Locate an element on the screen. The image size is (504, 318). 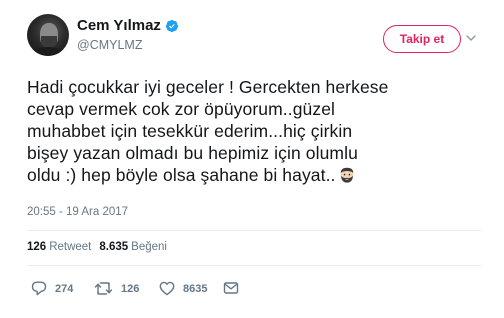
avatar-shoulder is located at coordinates (48, 51).